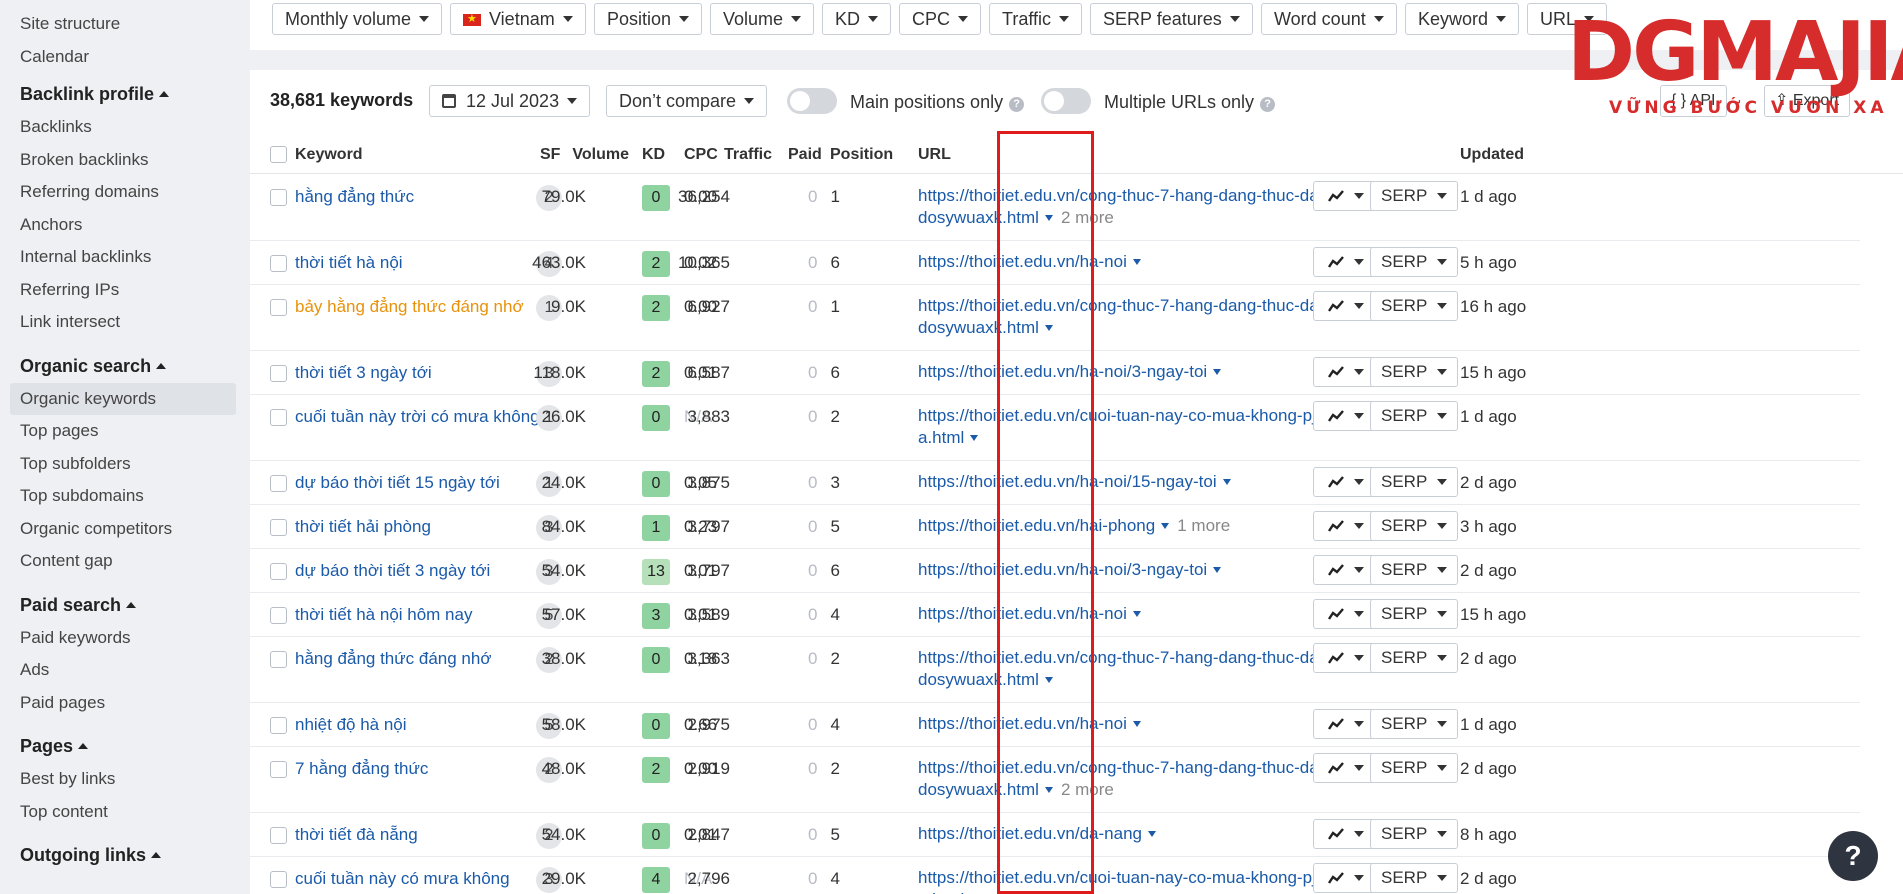 This screenshot has height=894, width=1903. What do you see at coordinates (123, 94) in the screenshot?
I see `sidebar-heading: Backlink profile` at bounding box center [123, 94].